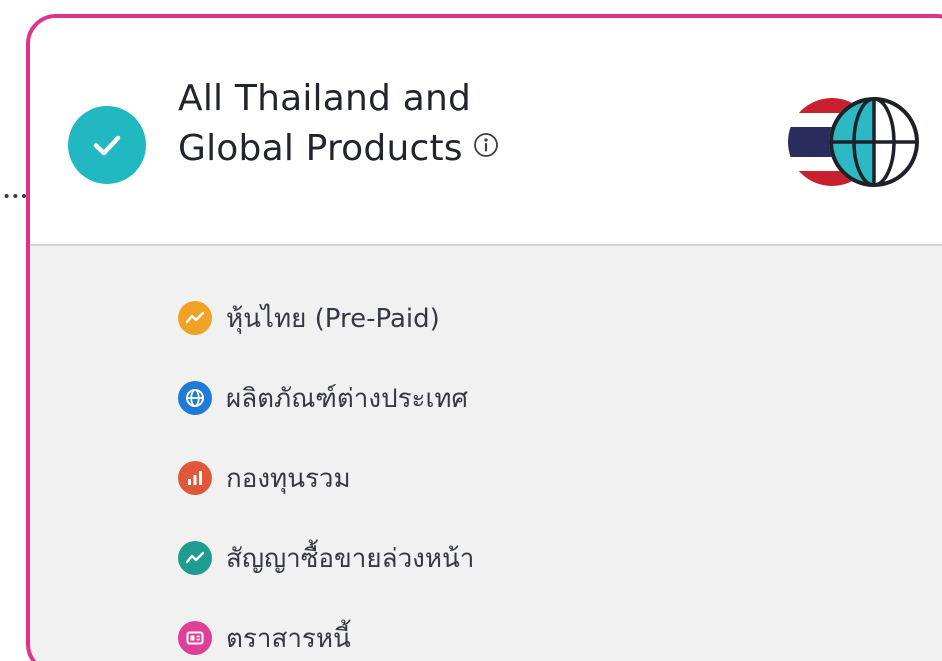  What do you see at coordinates (195, 478) in the screenshot?
I see `bar-chart-icon` at bounding box center [195, 478].